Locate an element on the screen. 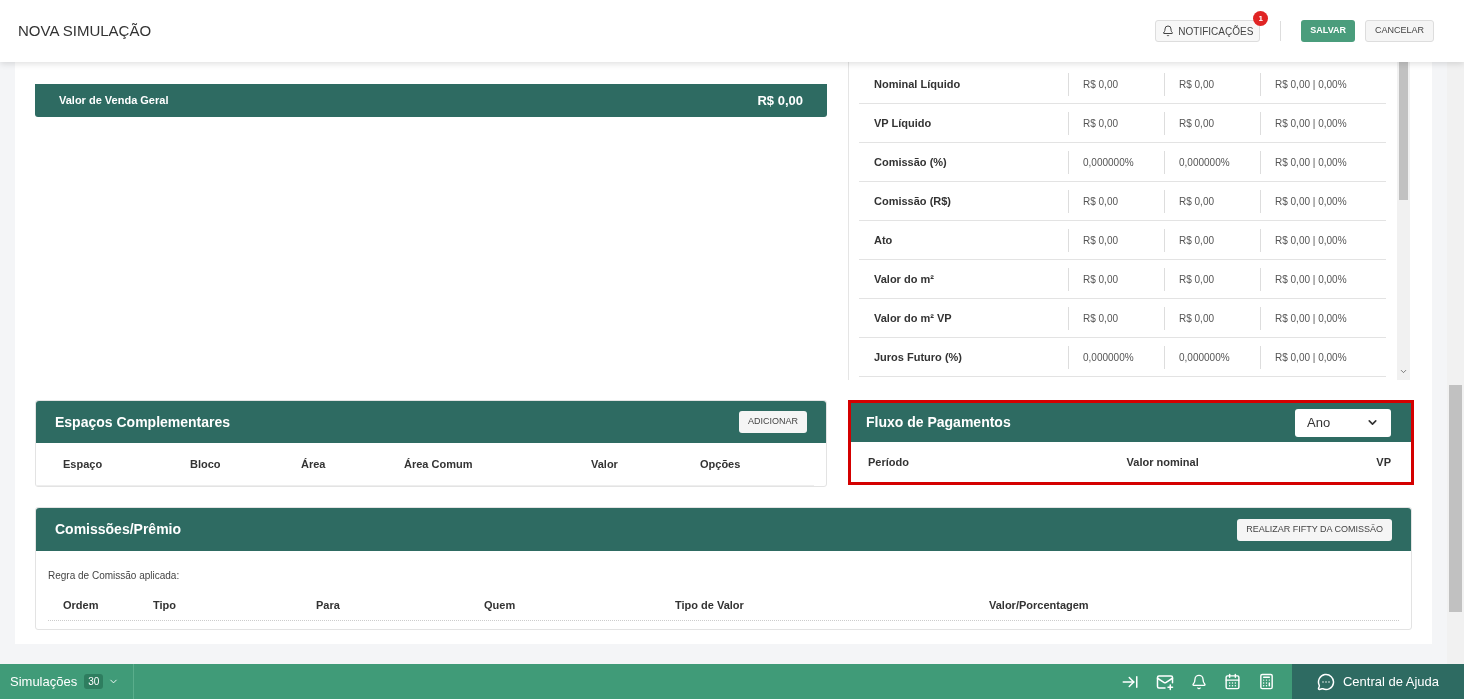  sale-value-label: Valor de Venda Geral is located at coordinates (114, 101).